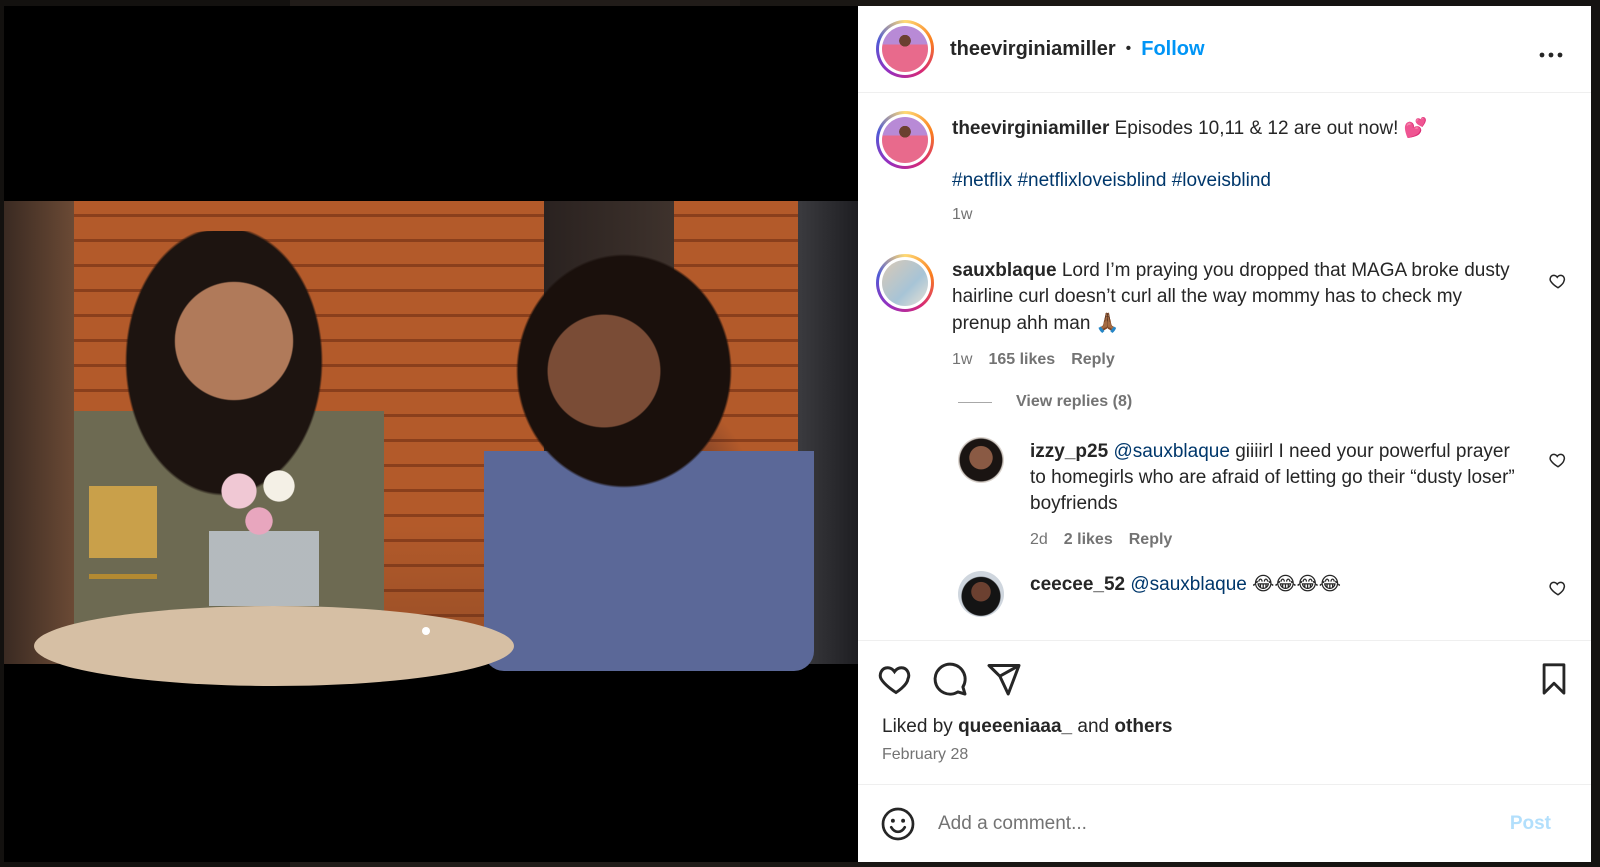  I want to click on reply-username: ceecee_52, so click(1077, 584).